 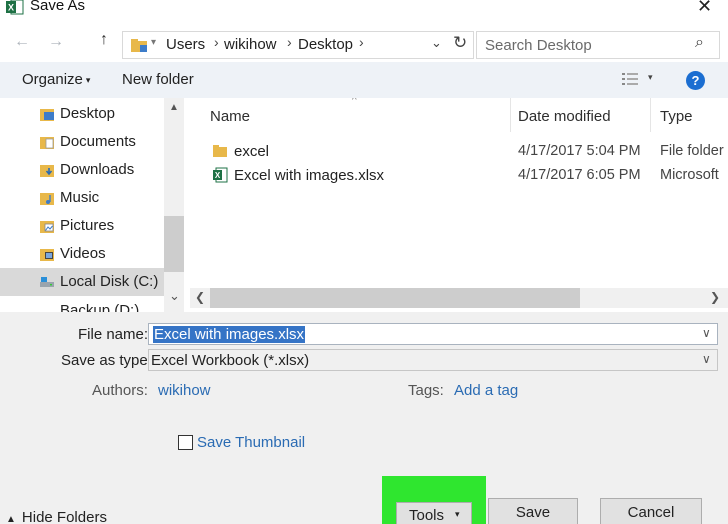 I want to click on column-header-date-modified: Date modified, so click(x=564, y=116).